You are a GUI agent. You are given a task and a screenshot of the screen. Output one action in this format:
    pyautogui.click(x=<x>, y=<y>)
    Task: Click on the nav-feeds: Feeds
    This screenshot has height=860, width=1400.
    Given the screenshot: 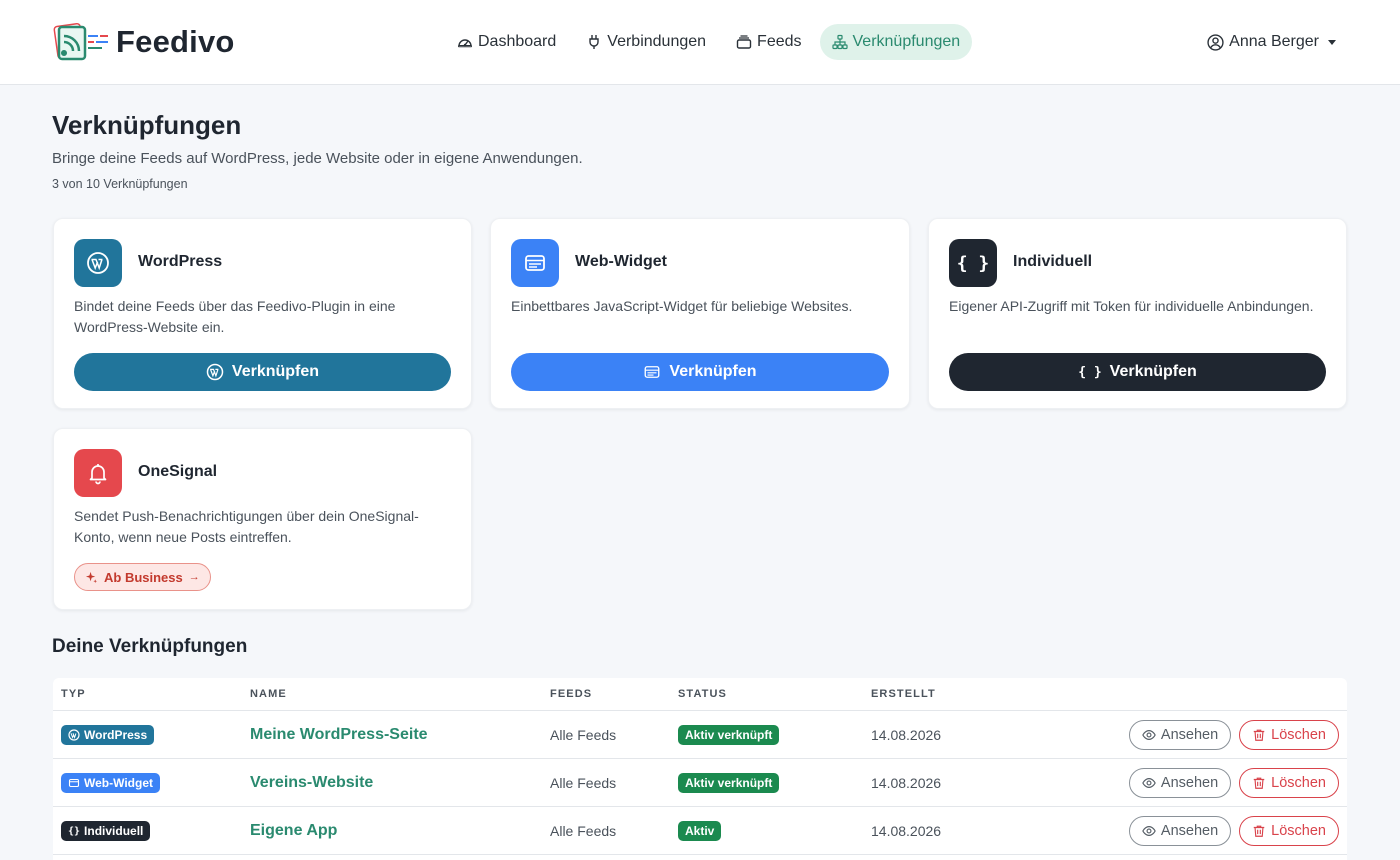 What is the action you would take?
    pyautogui.click(x=768, y=42)
    